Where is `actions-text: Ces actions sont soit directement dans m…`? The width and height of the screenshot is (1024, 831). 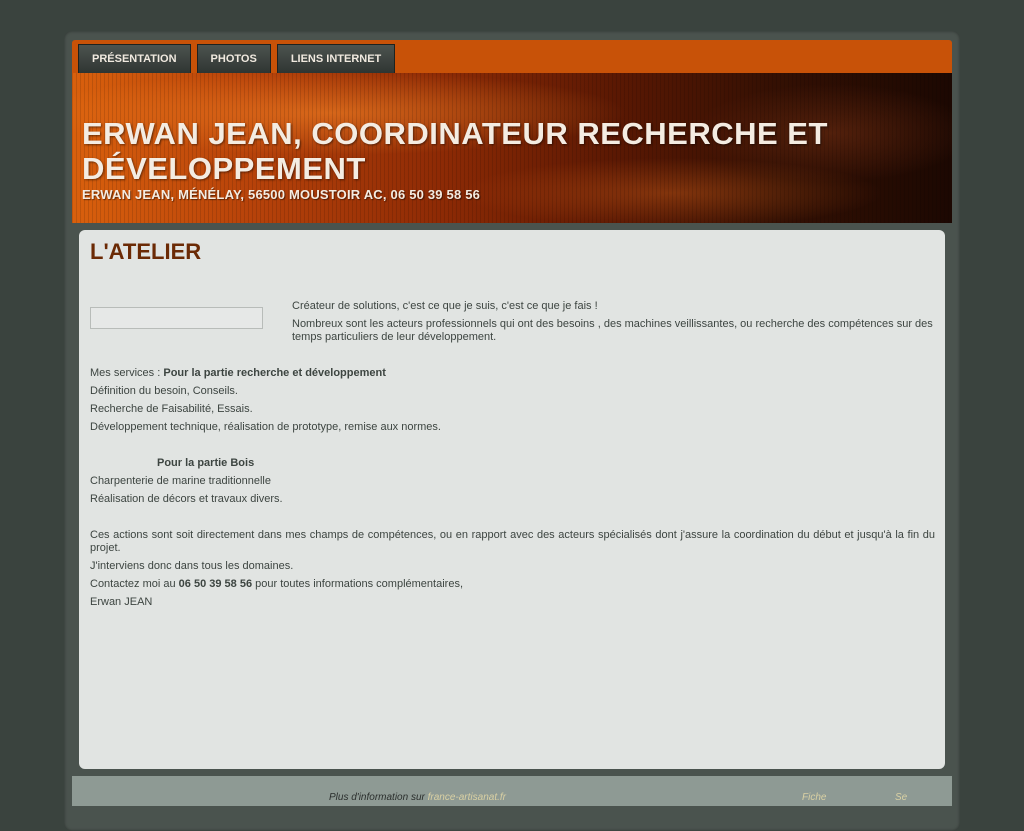
actions-text: Ces actions sont soit directement dans m… is located at coordinates (512, 541).